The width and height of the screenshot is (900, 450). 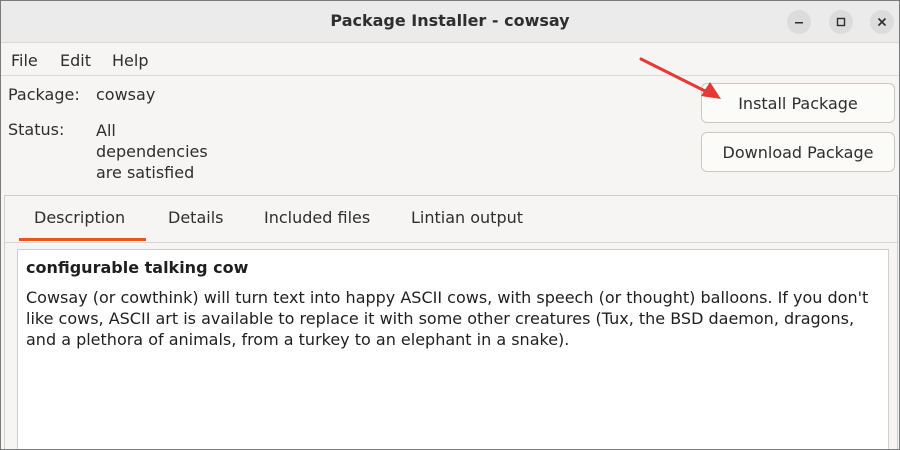 I want to click on package-label: Package:, so click(x=44, y=94).